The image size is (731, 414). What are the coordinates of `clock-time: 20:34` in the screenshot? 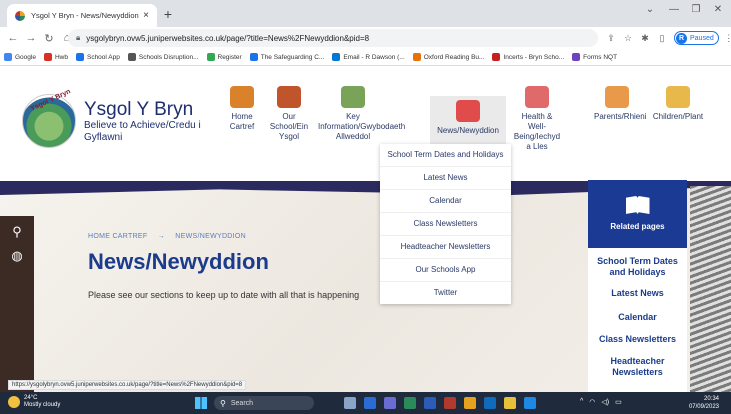 It's located at (711, 399).